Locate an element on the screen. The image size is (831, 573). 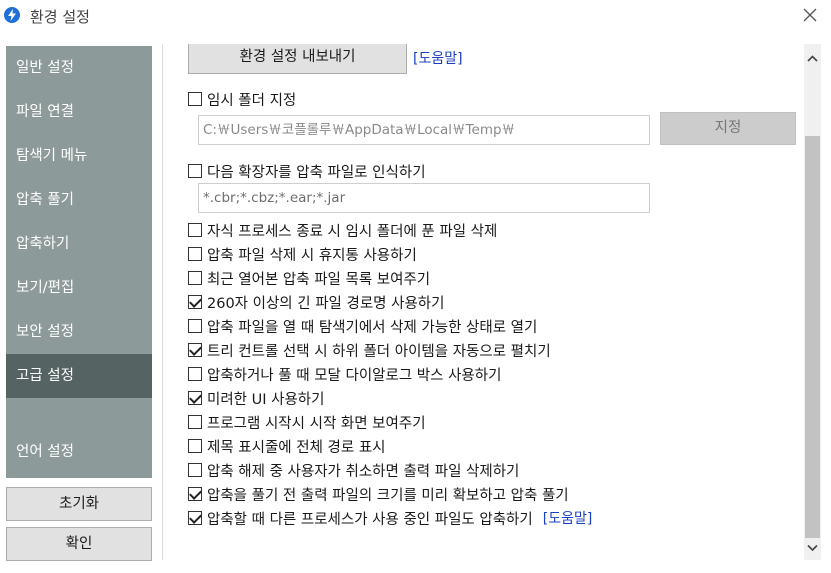
option-row: 트리 컨트롤 선택 시 하위 폴더 아이템을 자동으로 펼치기 is located at coordinates (369, 350).